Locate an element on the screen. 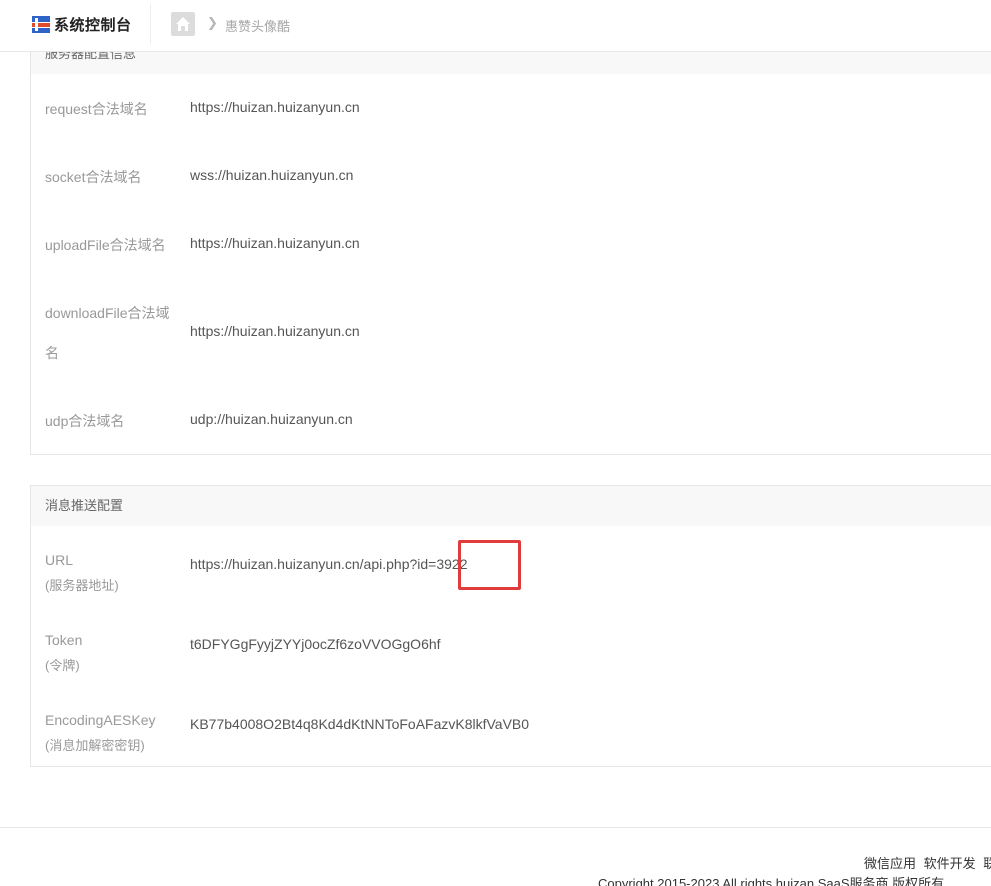 This screenshot has width=991, height=886. header-divider is located at coordinates (150, 24).